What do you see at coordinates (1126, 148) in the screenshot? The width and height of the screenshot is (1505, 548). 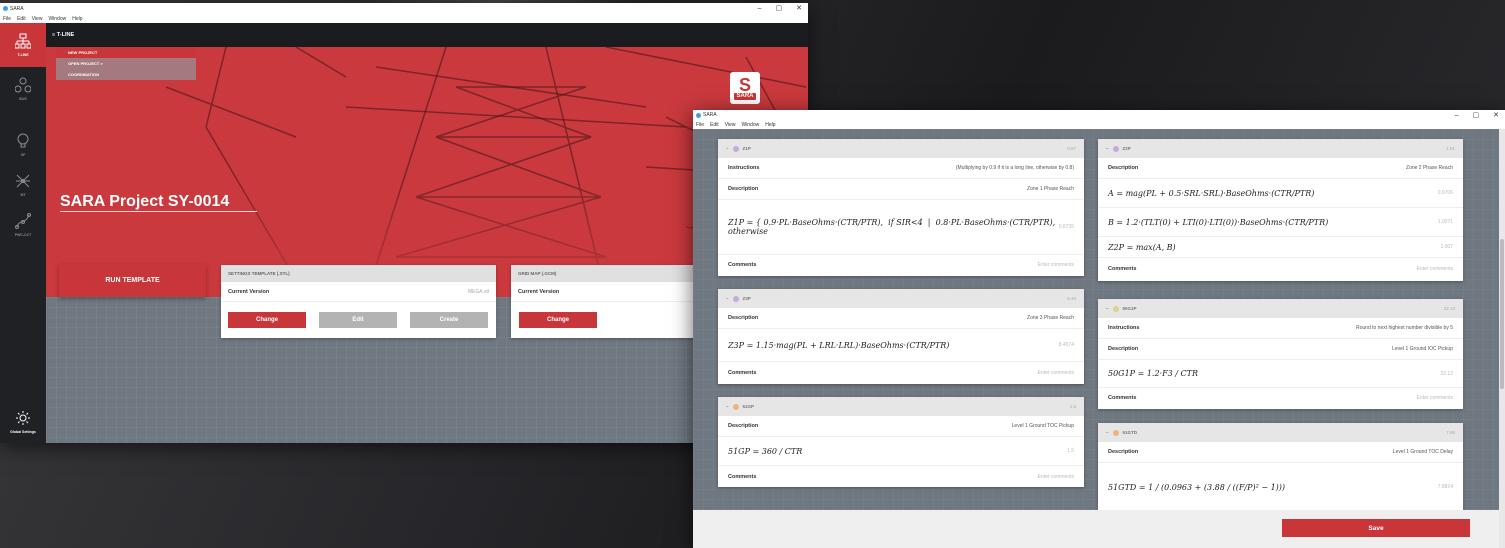 I see `z2p-name: Z2P` at bounding box center [1126, 148].